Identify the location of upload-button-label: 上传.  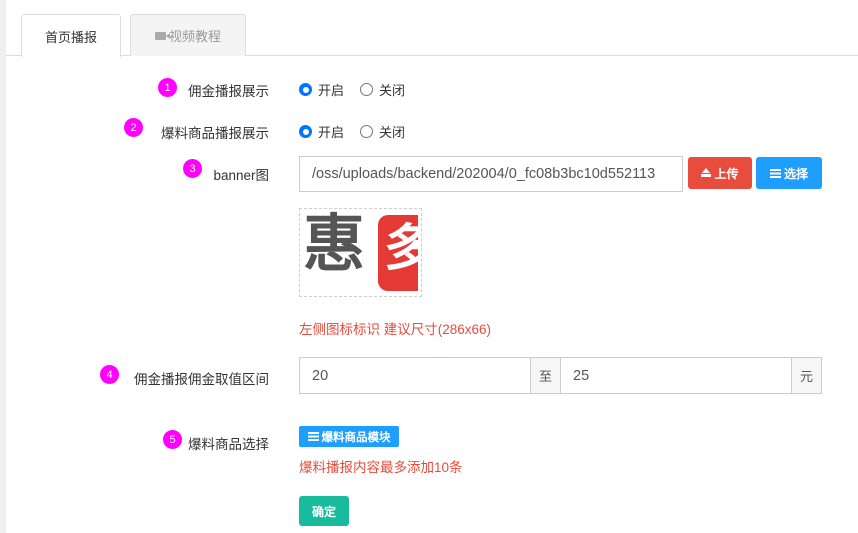
(726, 173).